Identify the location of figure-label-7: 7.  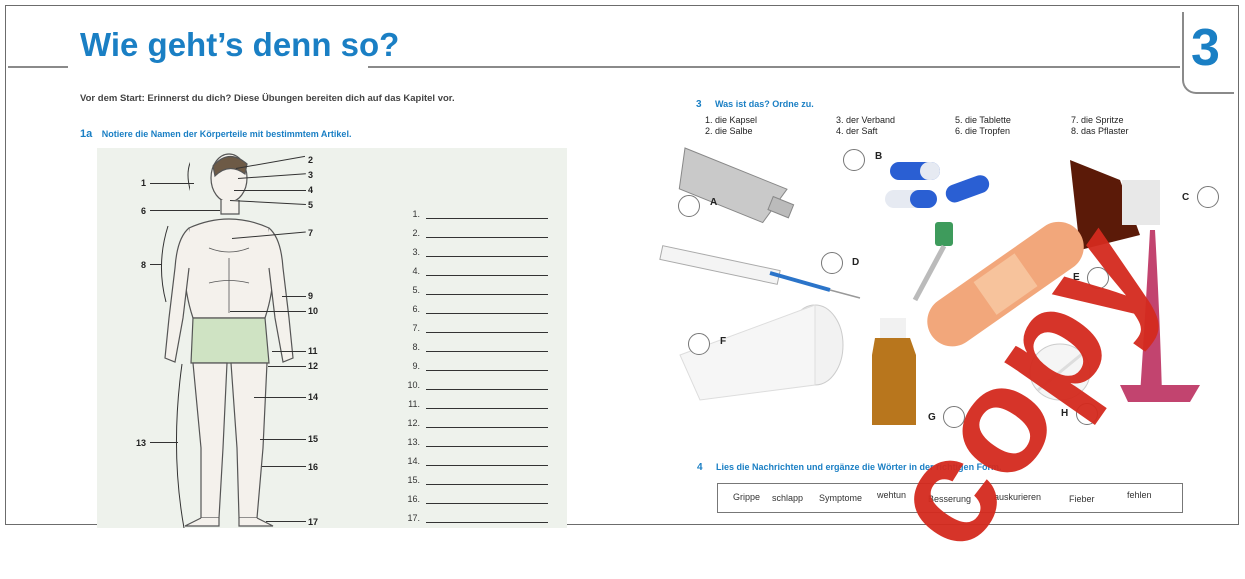
(311, 233).